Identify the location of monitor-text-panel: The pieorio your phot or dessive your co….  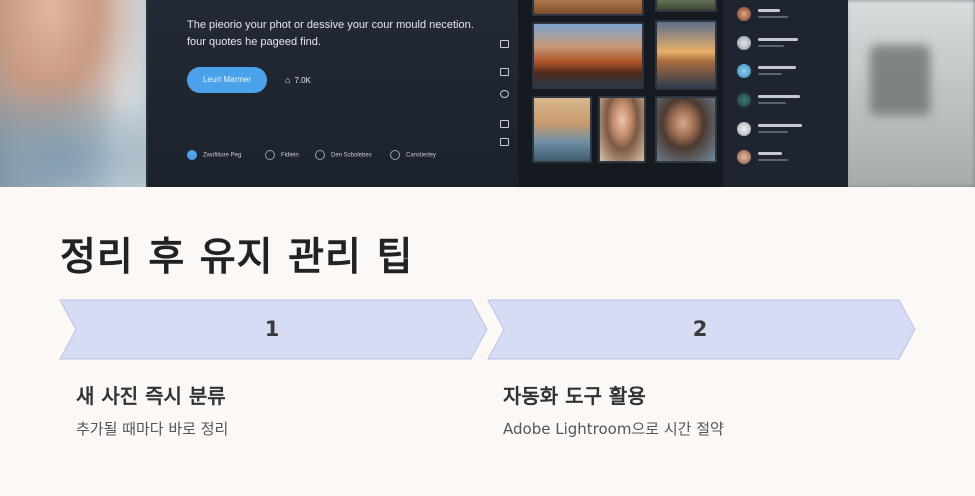
(333, 93).